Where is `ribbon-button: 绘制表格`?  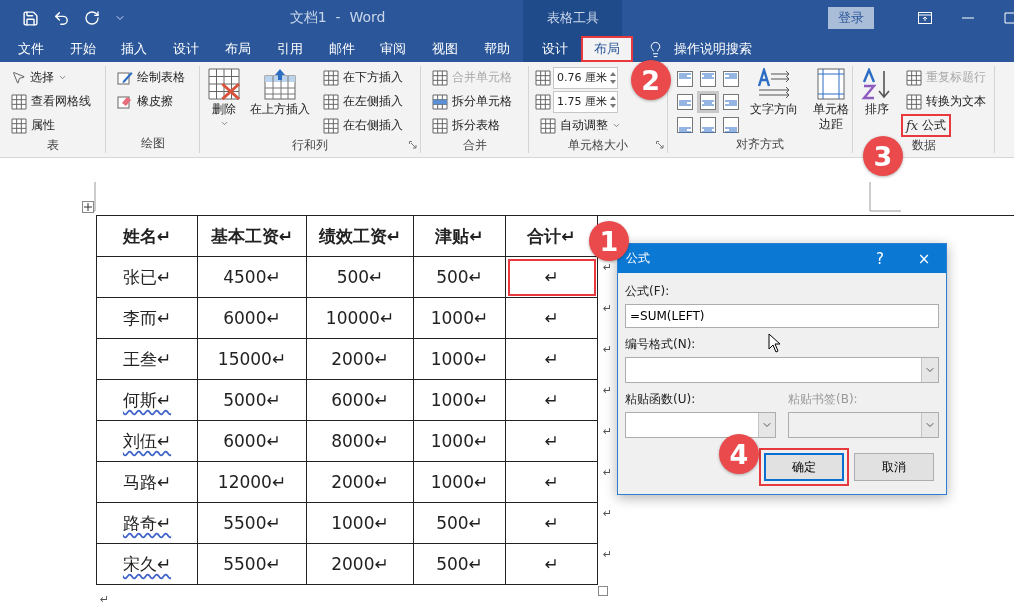 ribbon-button: 绘制表格 is located at coordinates (151, 77).